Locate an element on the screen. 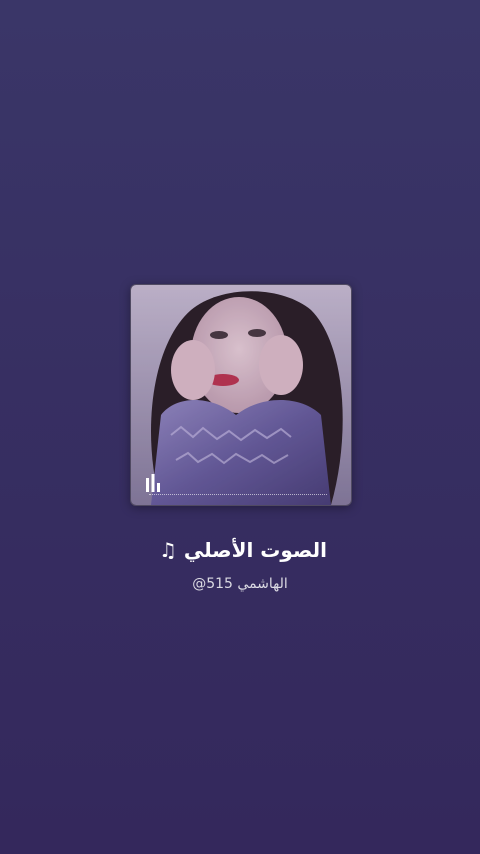 The width and height of the screenshot is (480, 854). cover-photo is located at coordinates (241, 395).